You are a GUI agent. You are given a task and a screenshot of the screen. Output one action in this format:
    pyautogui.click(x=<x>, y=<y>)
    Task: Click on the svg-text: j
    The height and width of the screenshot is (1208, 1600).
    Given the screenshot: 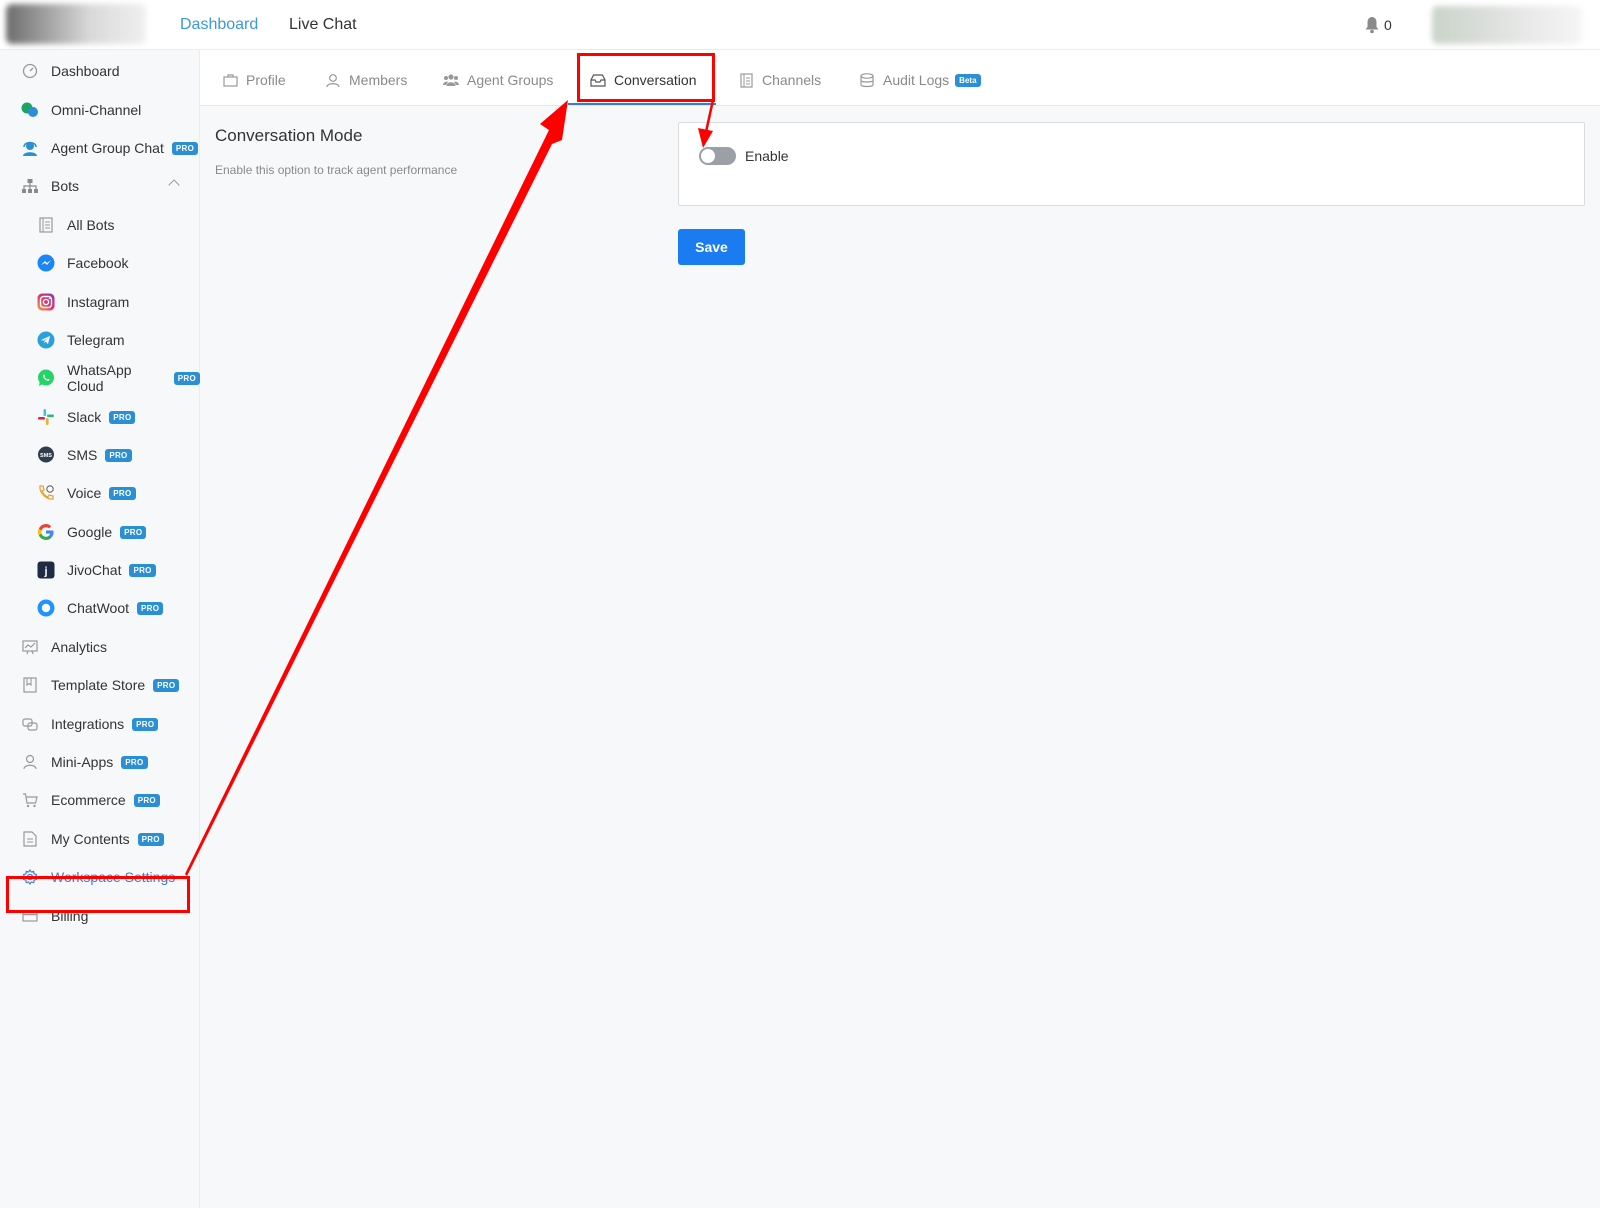 What is the action you would take?
    pyautogui.click(x=45, y=572)
    